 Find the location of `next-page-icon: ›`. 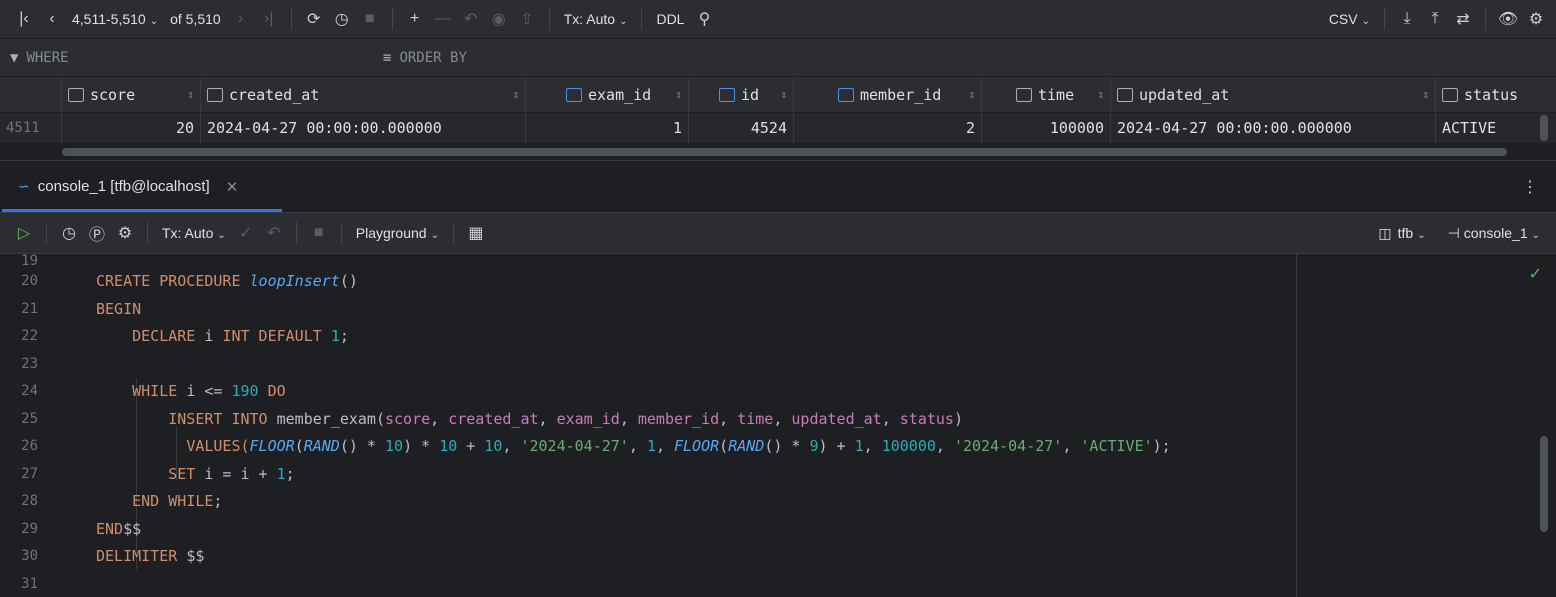

next-page-icon: › is located at coordinates (241, 19).